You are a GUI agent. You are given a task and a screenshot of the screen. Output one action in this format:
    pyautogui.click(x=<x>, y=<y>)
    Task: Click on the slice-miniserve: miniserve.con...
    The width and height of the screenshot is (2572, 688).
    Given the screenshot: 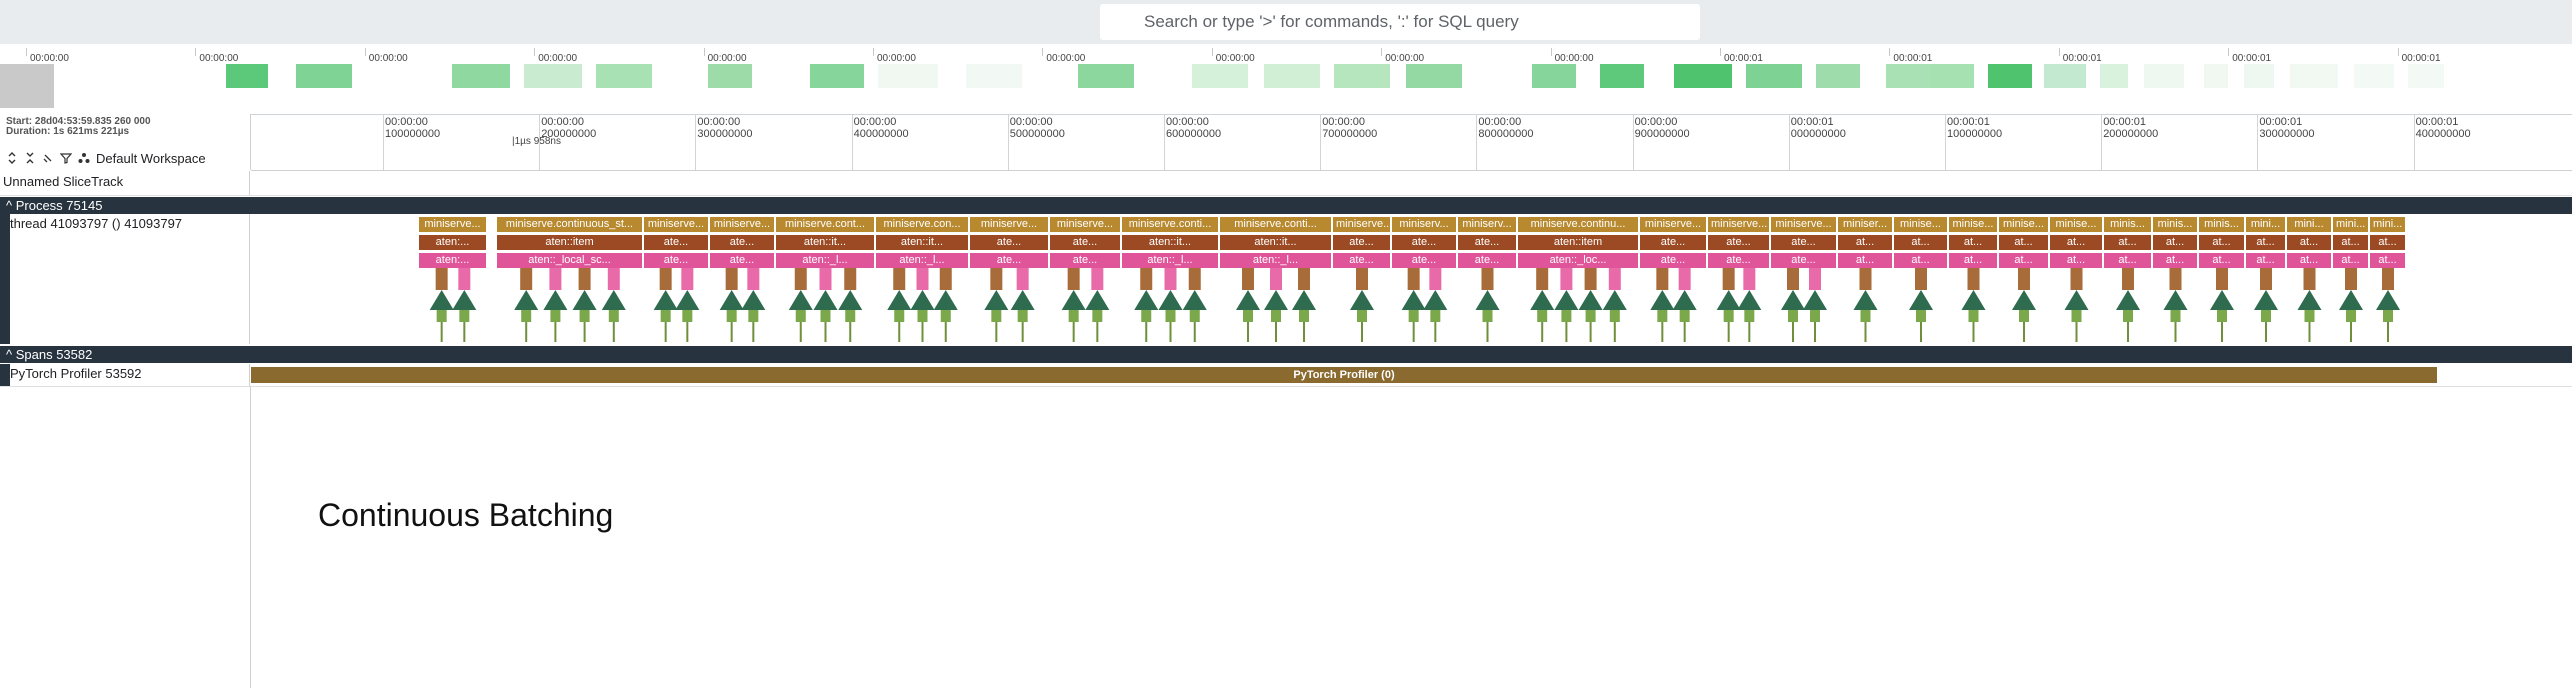 What is the action you would take?
    pyautogui.click(x=922, y=224)
    